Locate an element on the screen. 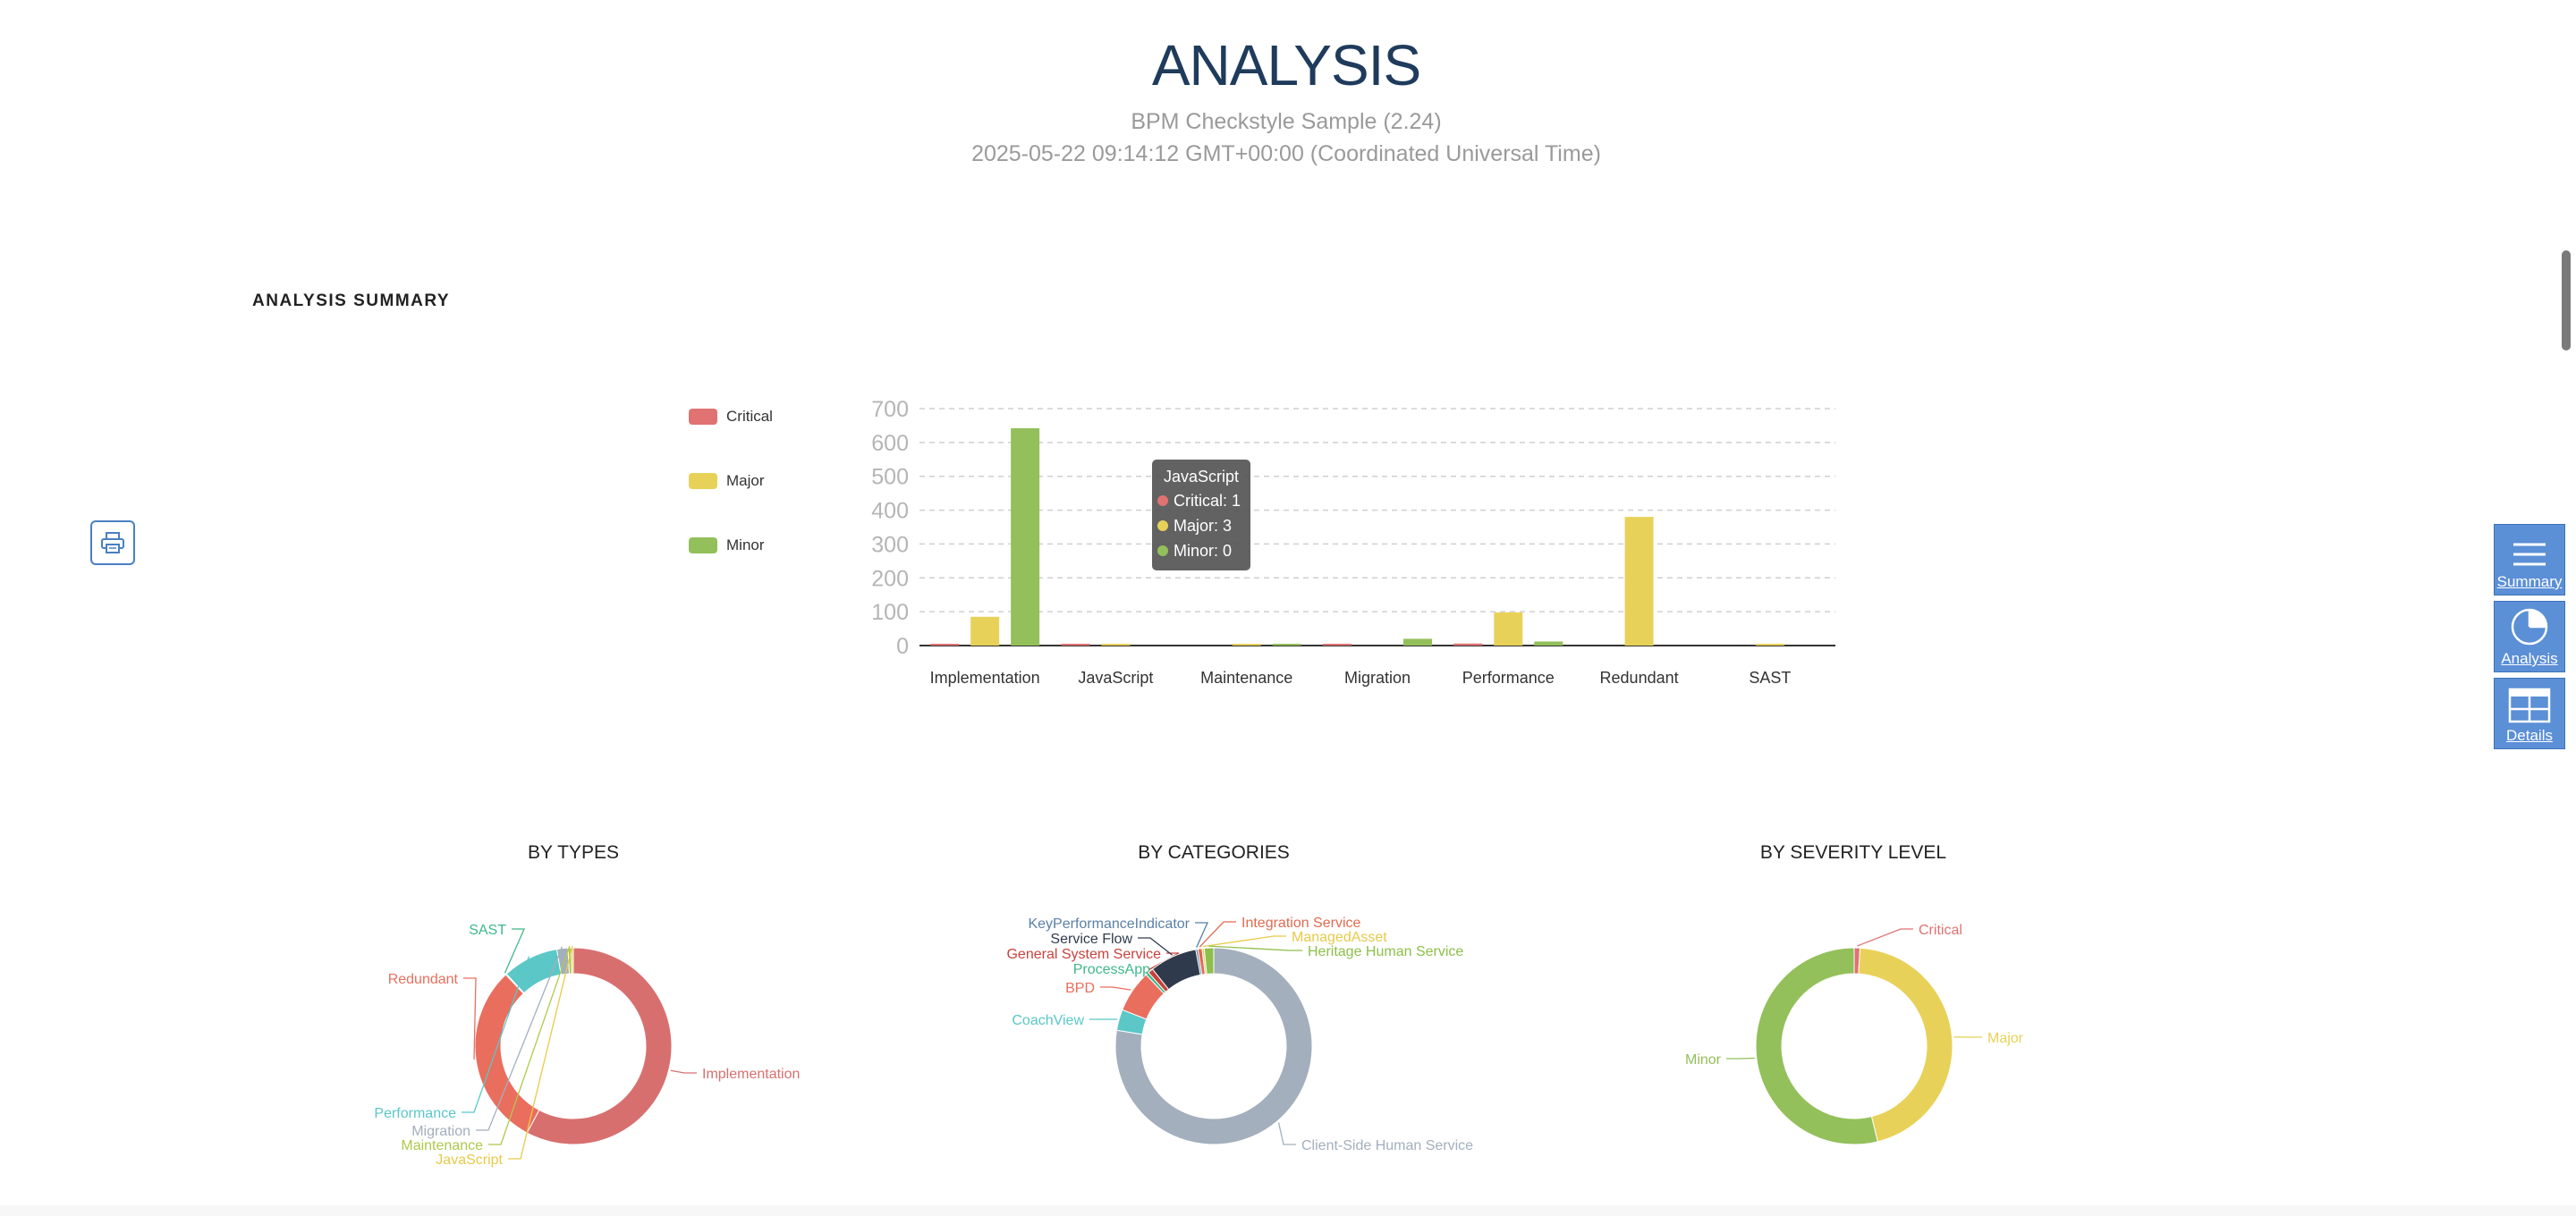 The height and width of the screenshot is (1216, 2576). tooltip-line: Critical: 1 is located at coordinates (1207, 501).